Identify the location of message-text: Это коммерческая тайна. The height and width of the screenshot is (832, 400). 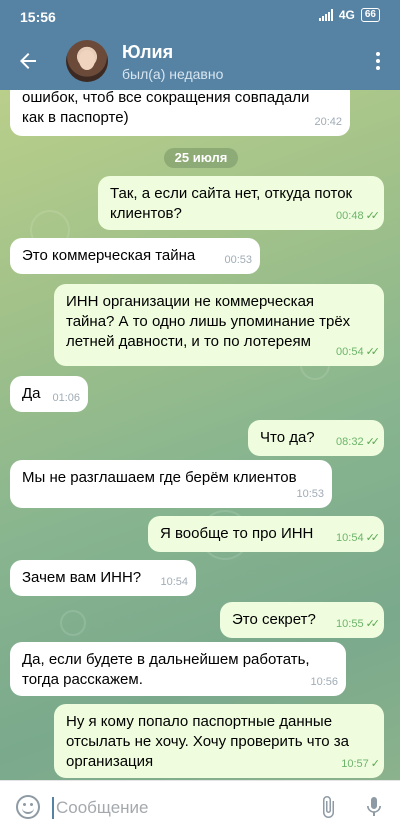
(109, 255).